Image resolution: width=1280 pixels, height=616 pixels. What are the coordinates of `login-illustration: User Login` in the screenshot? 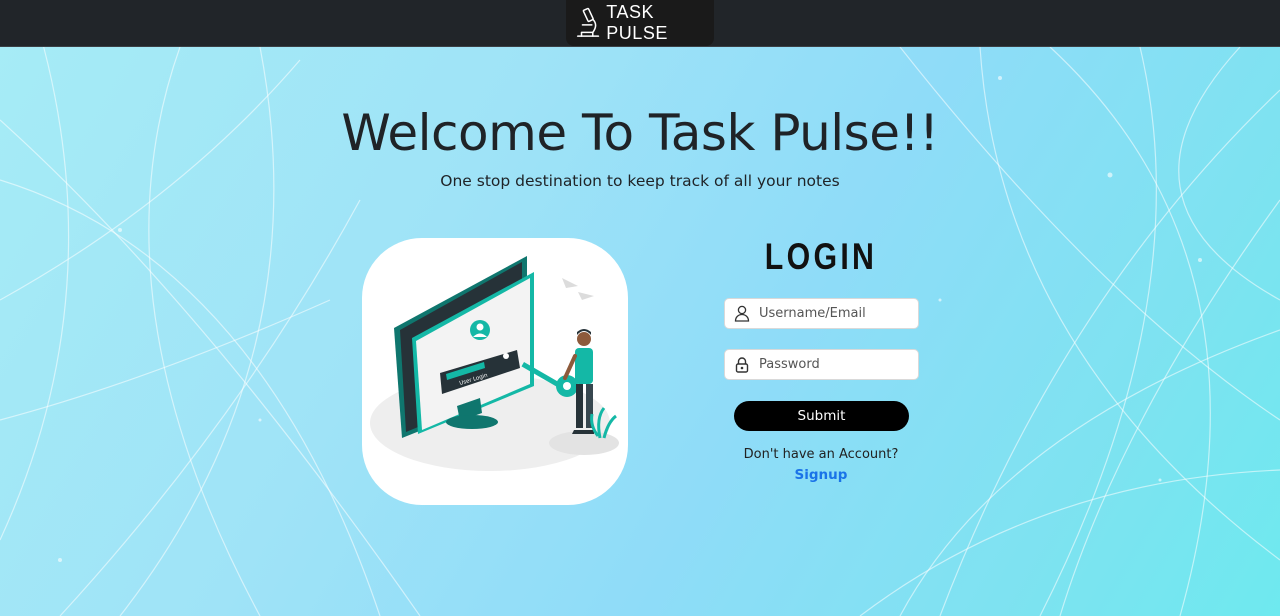 It's located at (495, 371).